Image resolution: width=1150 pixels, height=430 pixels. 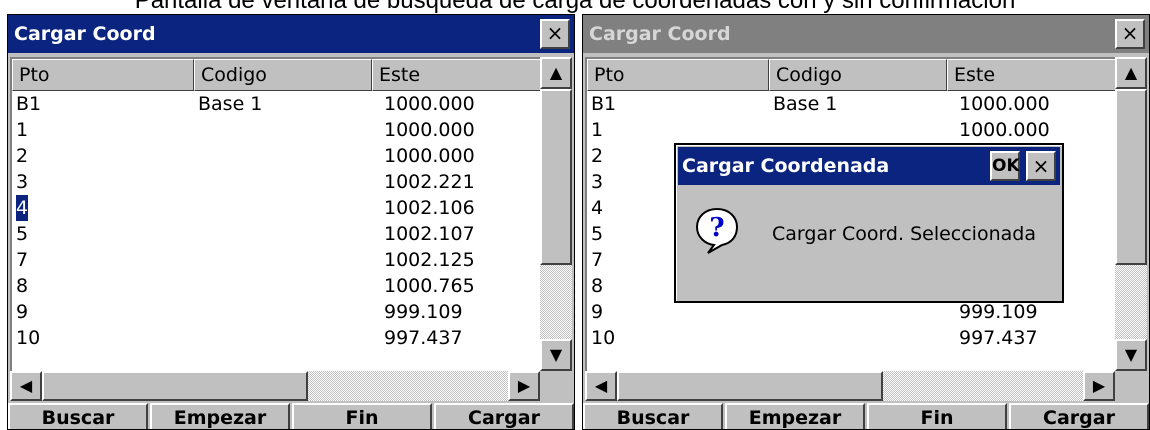 What do you see at coordinates (276, 208) in the screenshot?
I see `table-row: 4 1002.106` at bounding box center [276, 208].